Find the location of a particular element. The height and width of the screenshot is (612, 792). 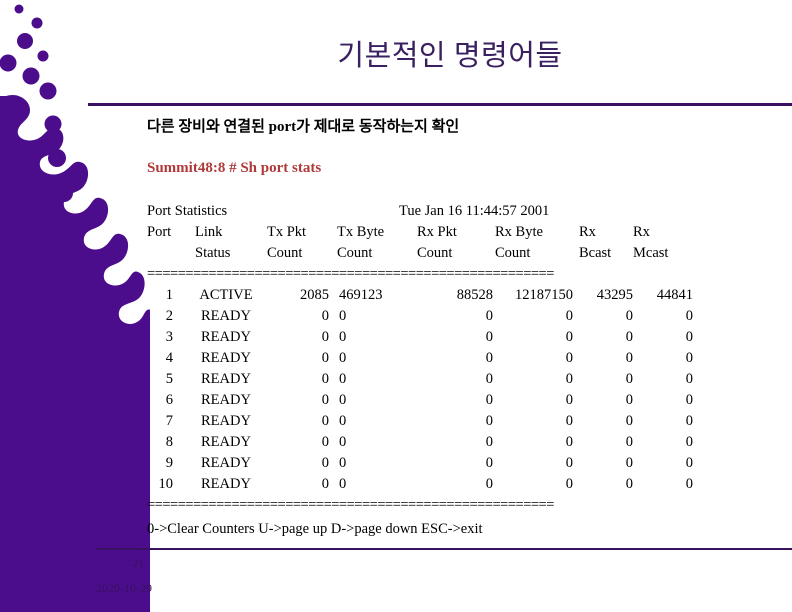

table-row: 1 ACTIVE 2085 469123 88528 12187150 43295 44841 is located at coordinates (457, 297).